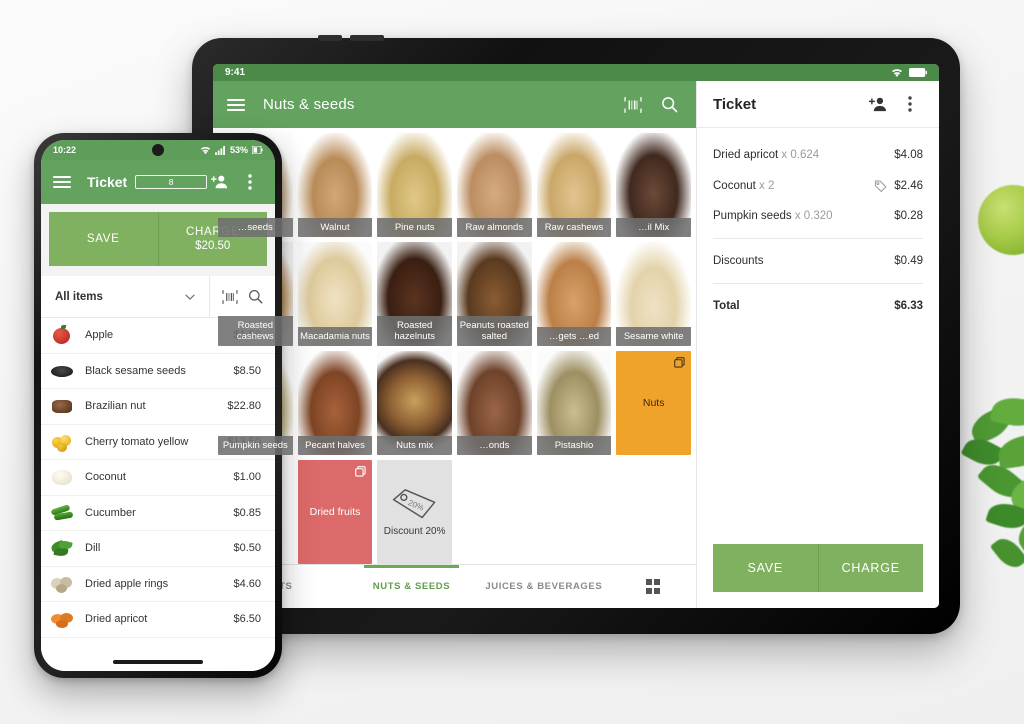 The width and height of the screenshot is (1024, 724). What do you see at coordinates (93, 548) in the screenshot?
I see `item-name: Dill` at bounding box center [93, 548].